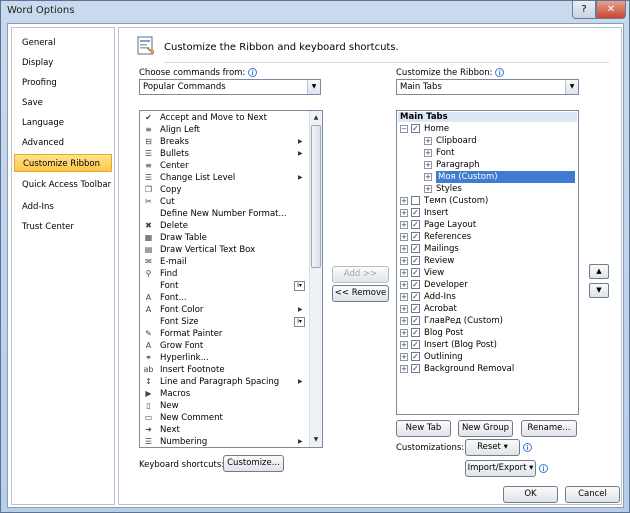 This screenshot has height=513, width=630. What do you see at coordinates (225, 190) in the screenshot?
I see `command-item: ❐ Copy` at bounding box center [225, 190].